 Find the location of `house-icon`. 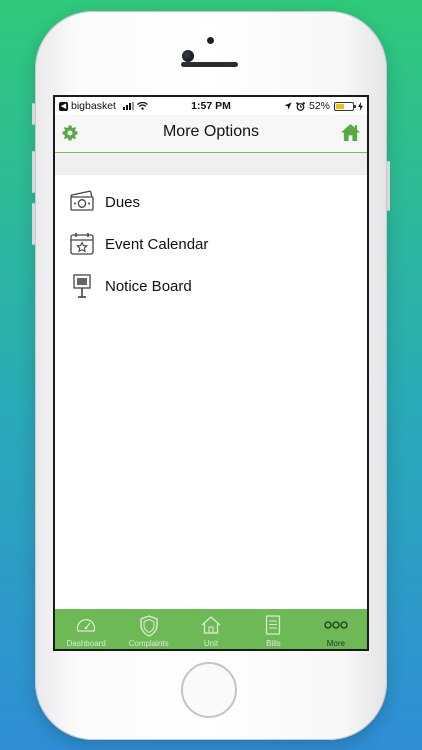

house-icon is located at coordinates (211, 625).